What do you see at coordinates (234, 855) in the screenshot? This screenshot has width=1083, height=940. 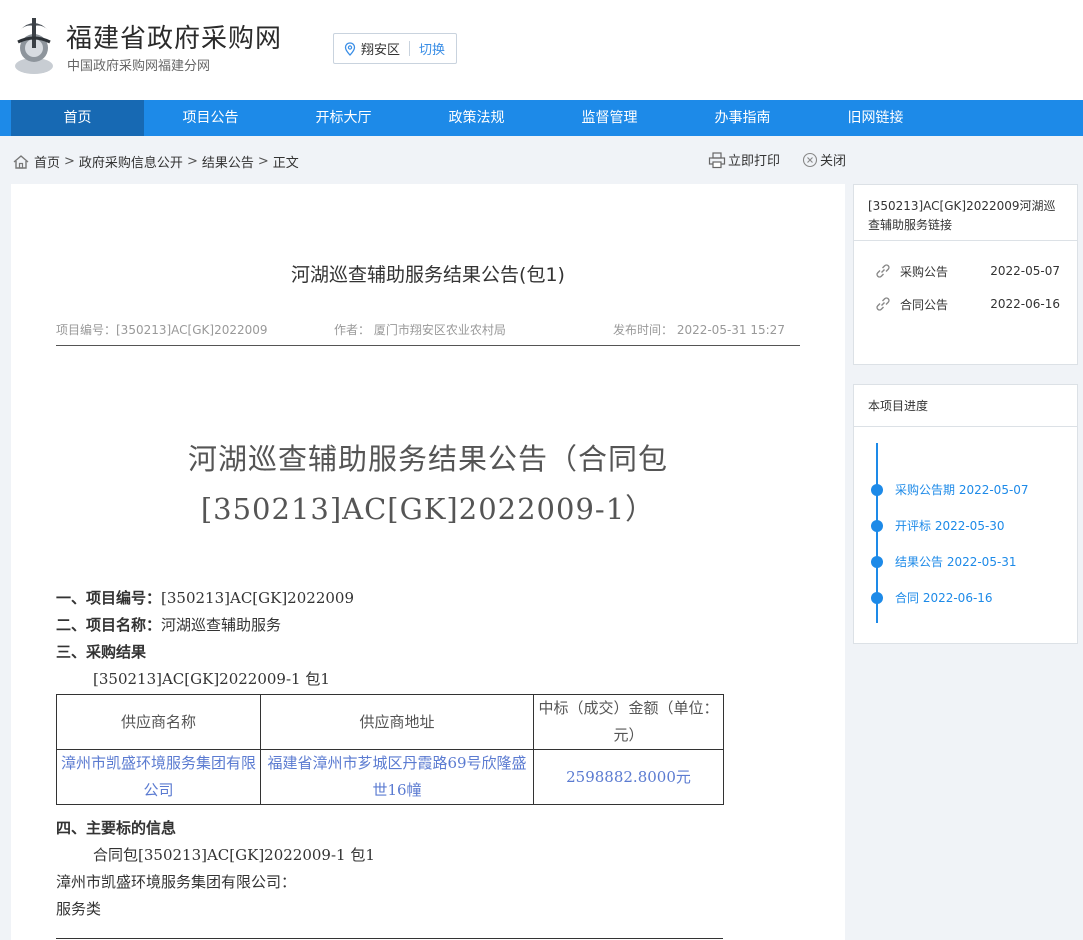 I see `main-items-package: 合同包[350213]AC[GK]2022009-1 包1` at bounding box center [234, 855].